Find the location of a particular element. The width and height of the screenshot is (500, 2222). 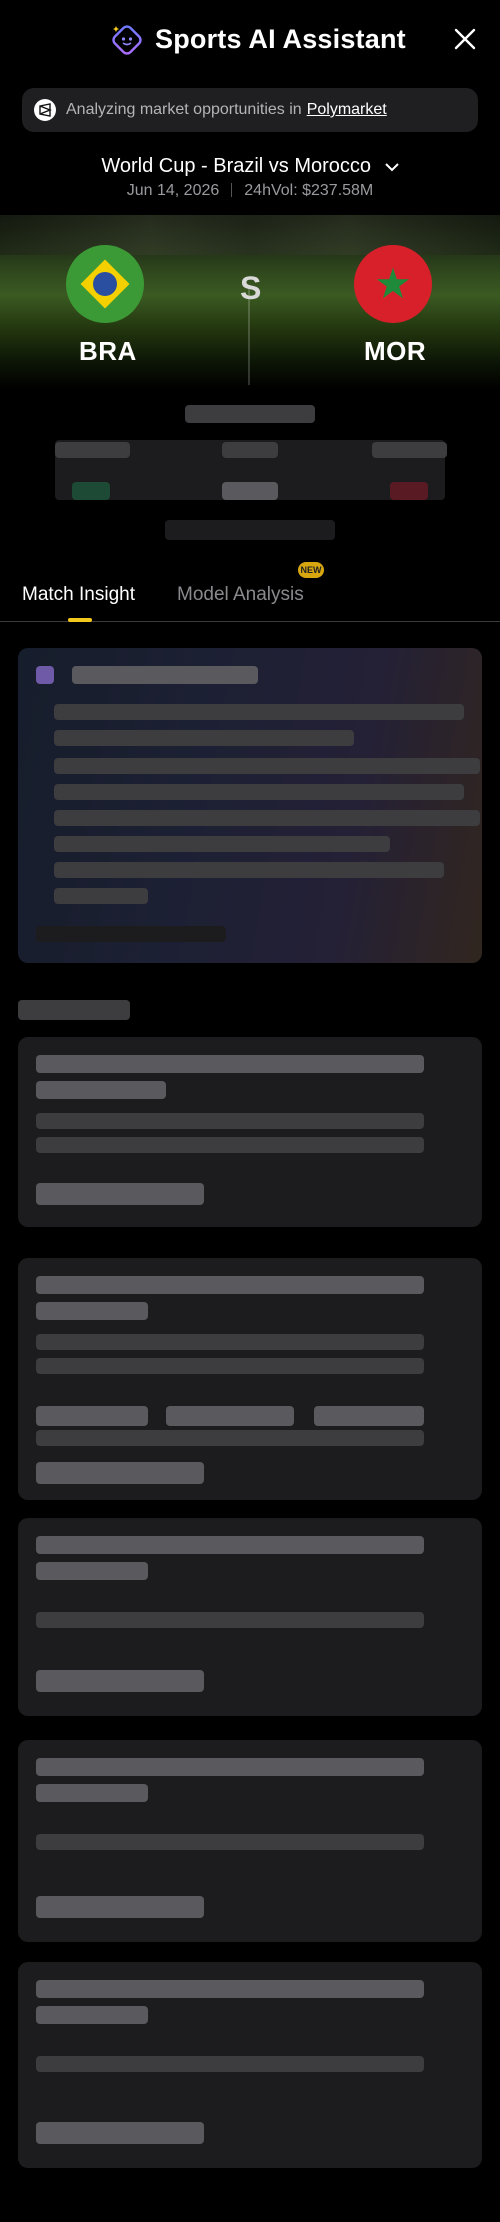

new-badge: NEW is located at coordinates (311, 570).